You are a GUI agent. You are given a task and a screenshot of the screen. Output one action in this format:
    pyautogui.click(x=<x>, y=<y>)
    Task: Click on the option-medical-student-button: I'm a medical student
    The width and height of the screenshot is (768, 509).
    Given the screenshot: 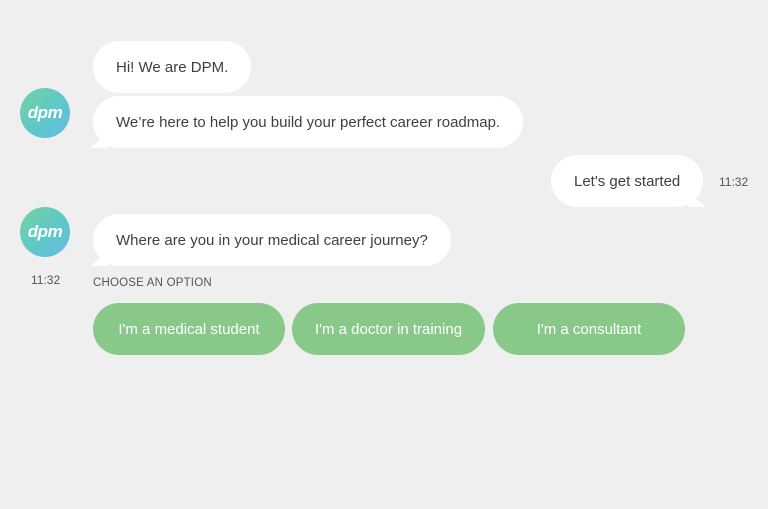 What is the action you would take?
    pyautogui.click(x=189, y=329)
    